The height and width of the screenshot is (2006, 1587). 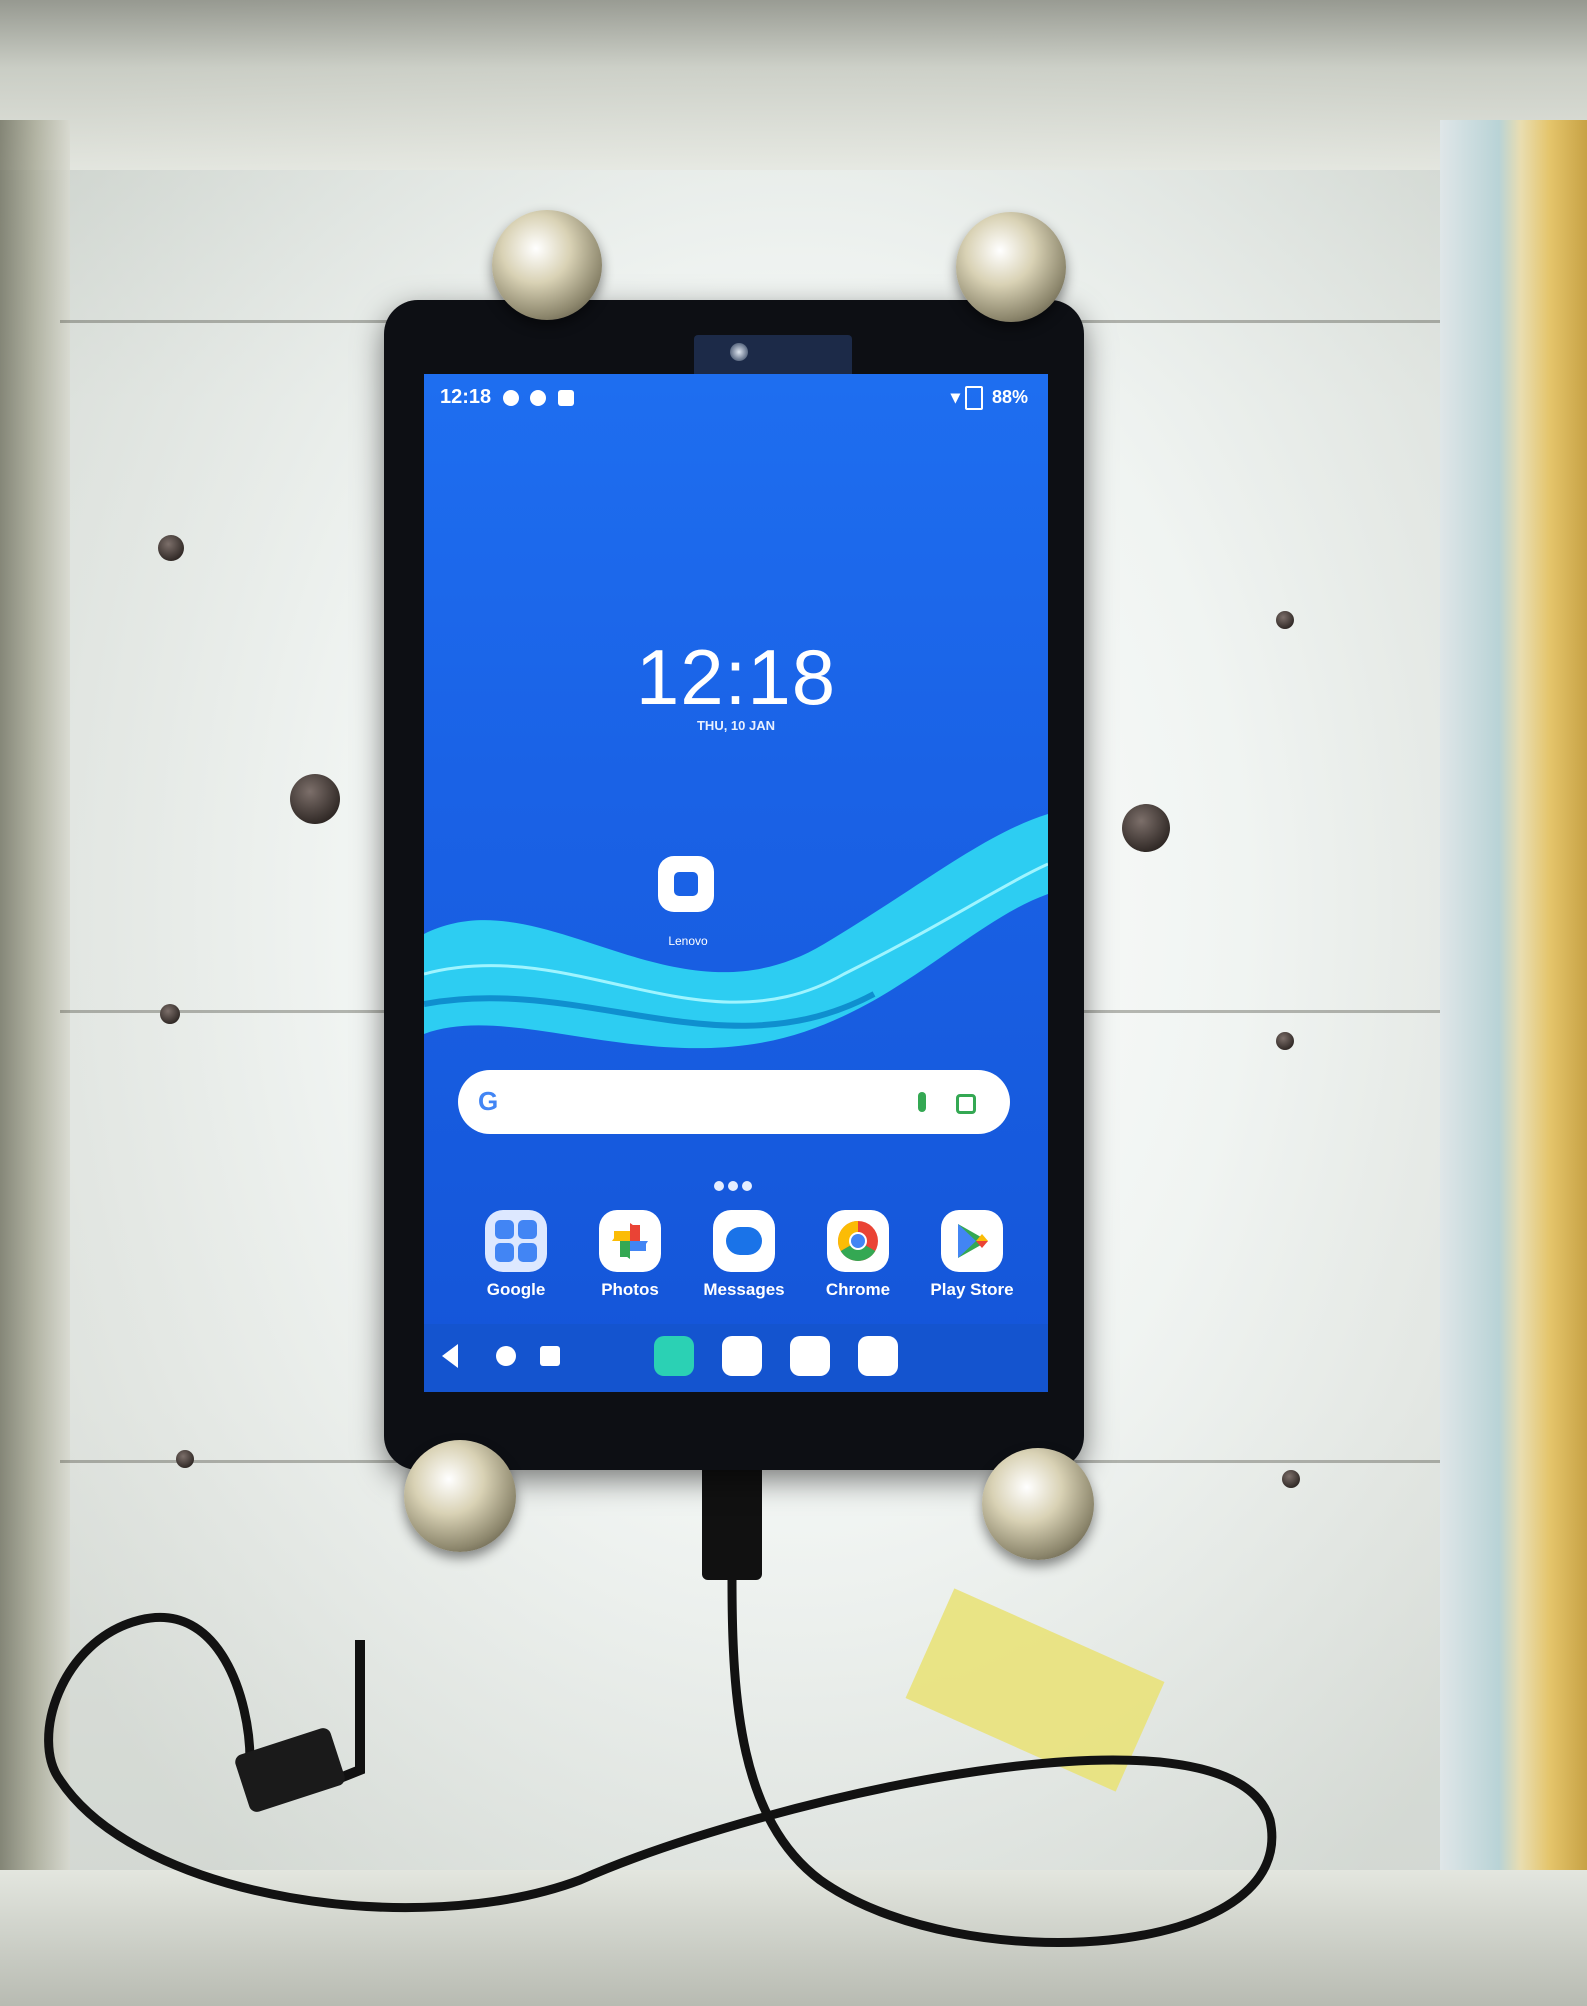 I want to click on dock-app-chrome: Chrome, so click(x=858, y=1255).